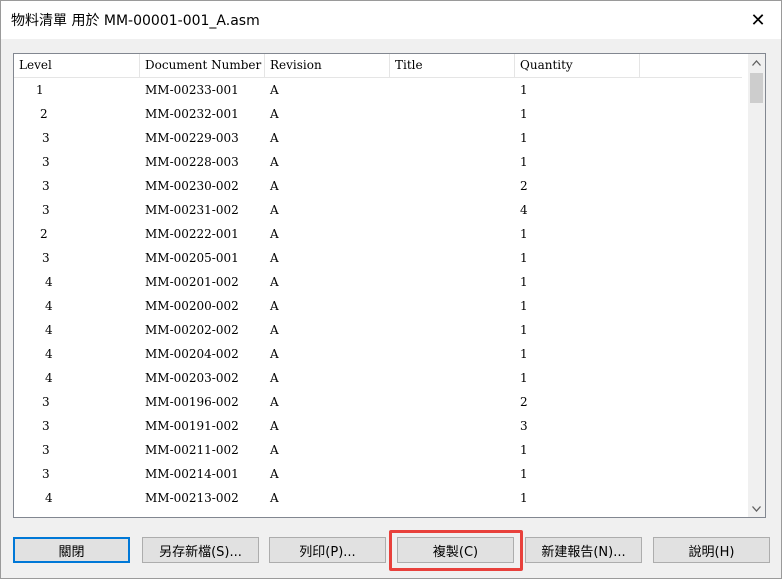 This screenshot has width=782, height=579. I want to click on vertical-scrollbar, so click(756, 285).